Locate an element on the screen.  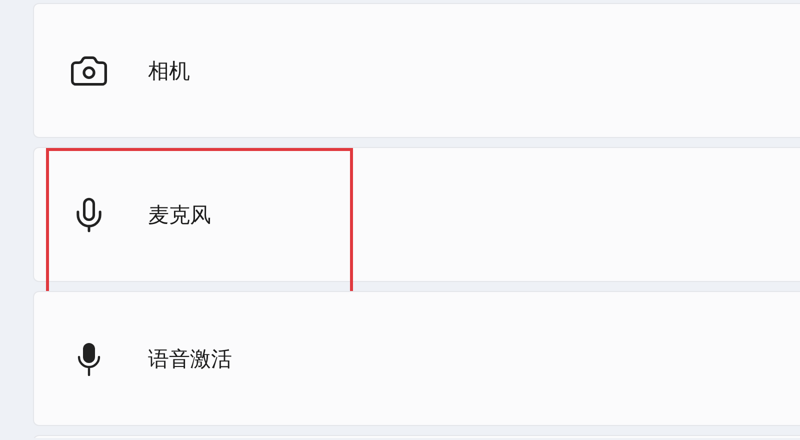
item-label: 语音激活 is located at coordinates (190, 359).